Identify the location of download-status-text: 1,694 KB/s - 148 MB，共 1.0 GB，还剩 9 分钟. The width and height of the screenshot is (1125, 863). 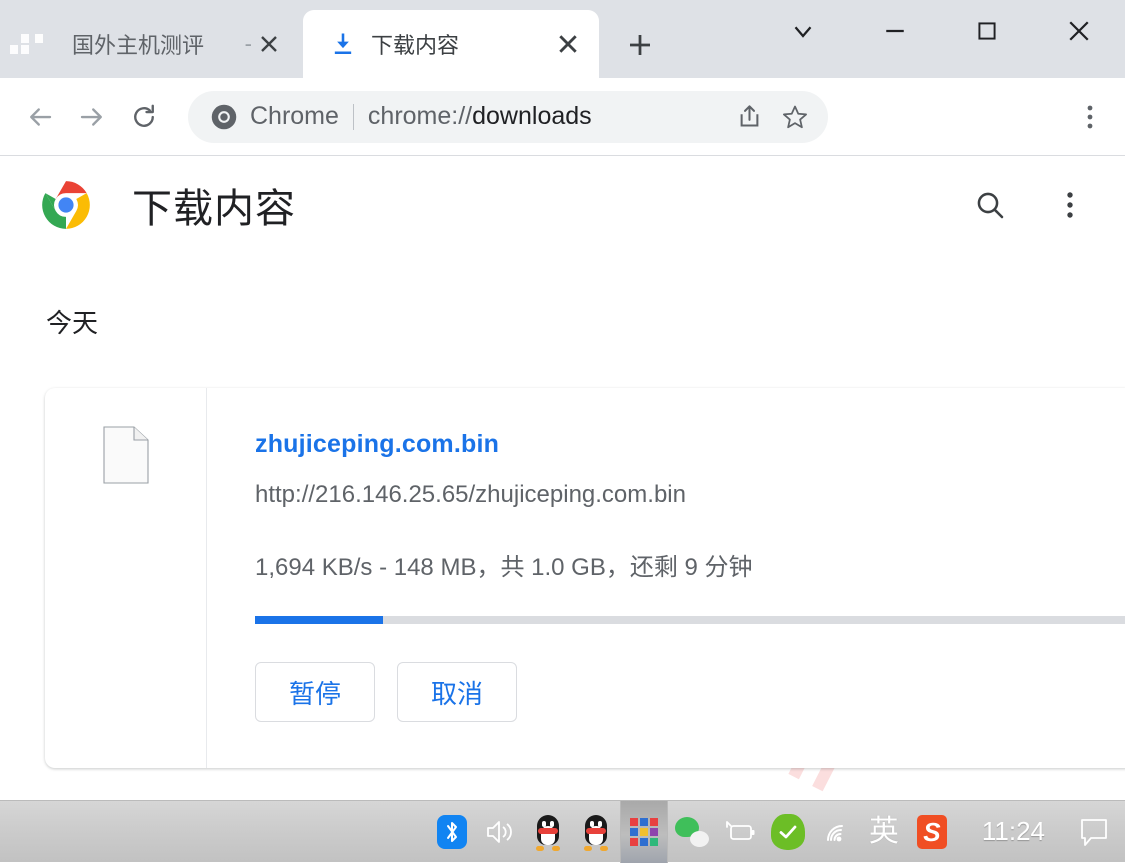
(690, 564).